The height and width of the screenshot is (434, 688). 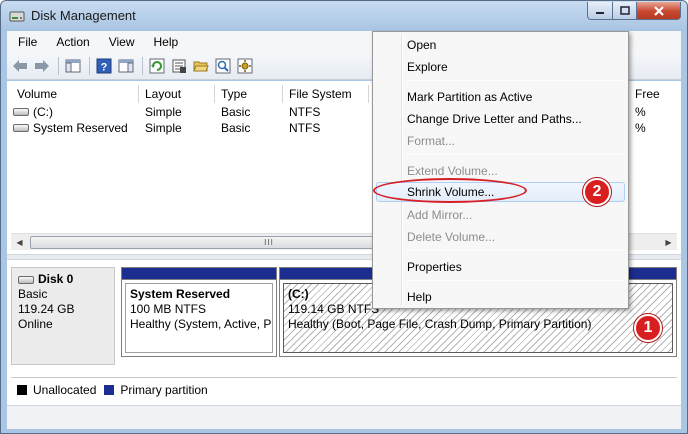 I want to click on maximize-icon, so click(x=624, y=10).